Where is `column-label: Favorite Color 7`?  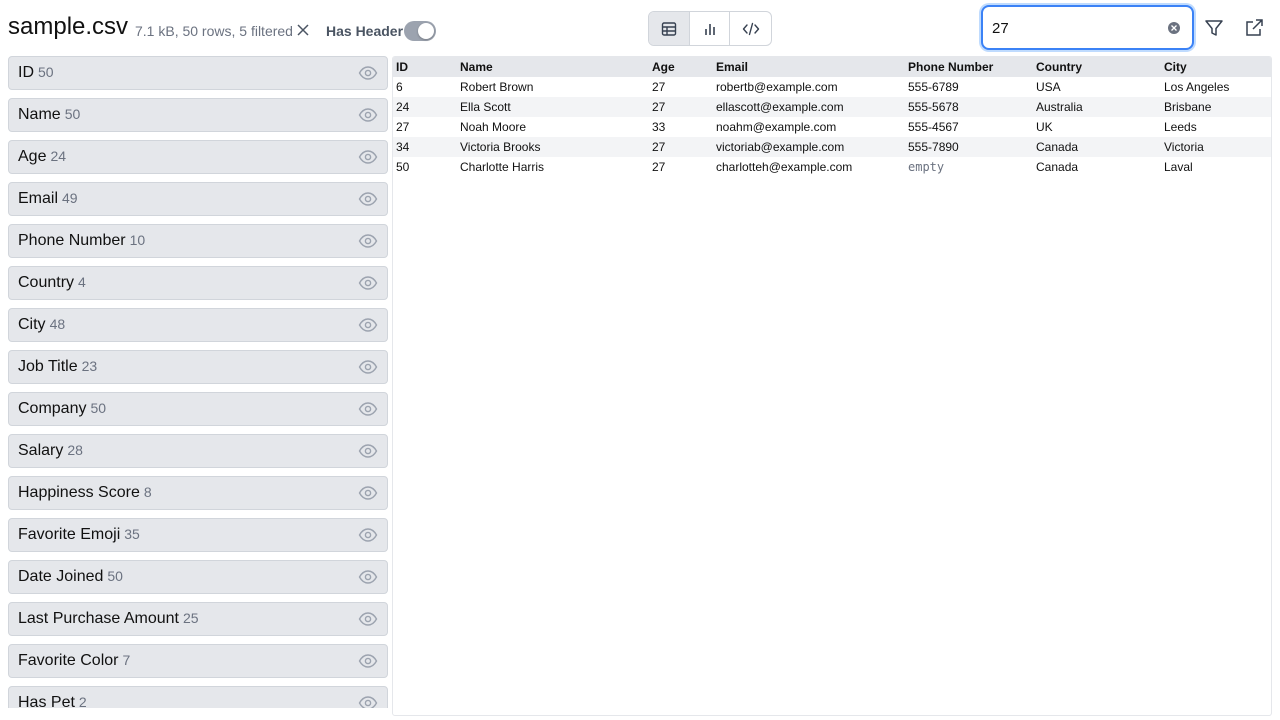
column-label: Favorite Color 7 is located at coordinates (74, 661).